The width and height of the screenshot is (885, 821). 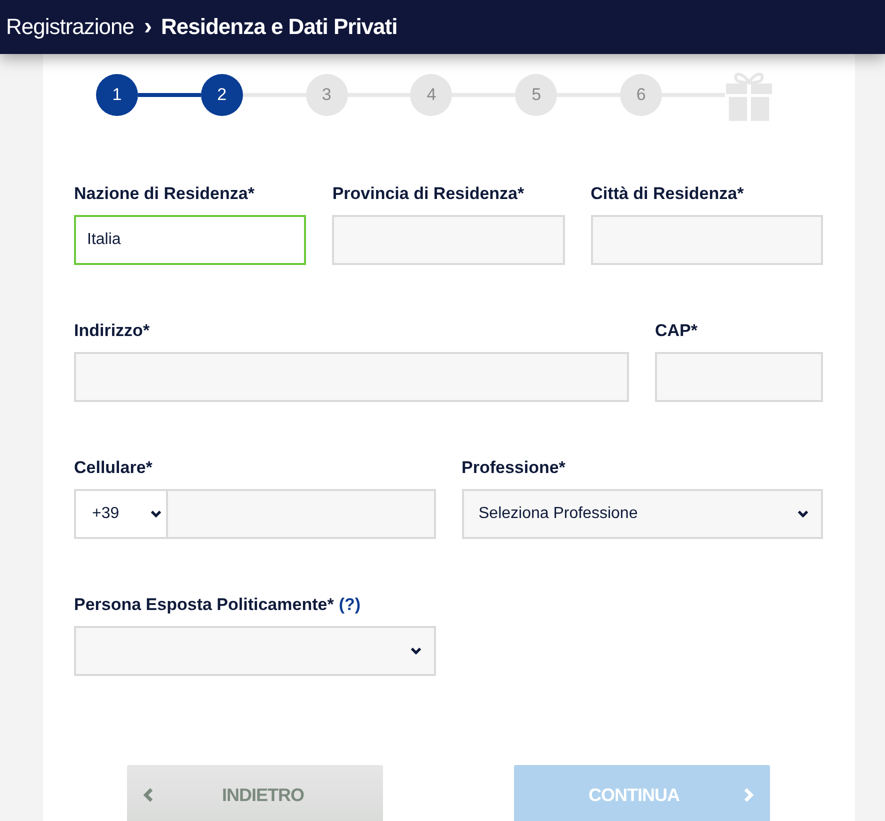 What do you see at coordinates (514, 468) in the screenshot?
I see `field-label: Professione*` at bounding box center [514, 468].